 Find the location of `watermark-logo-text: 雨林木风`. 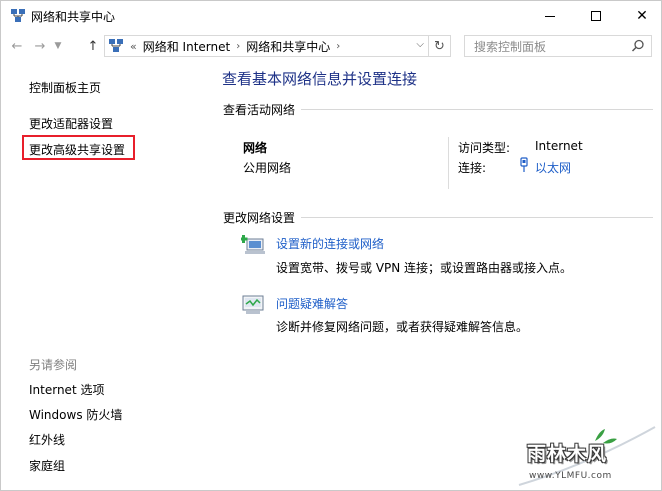

watermark-logo-text: 雨林木风 is located at coordinates (567, 454).